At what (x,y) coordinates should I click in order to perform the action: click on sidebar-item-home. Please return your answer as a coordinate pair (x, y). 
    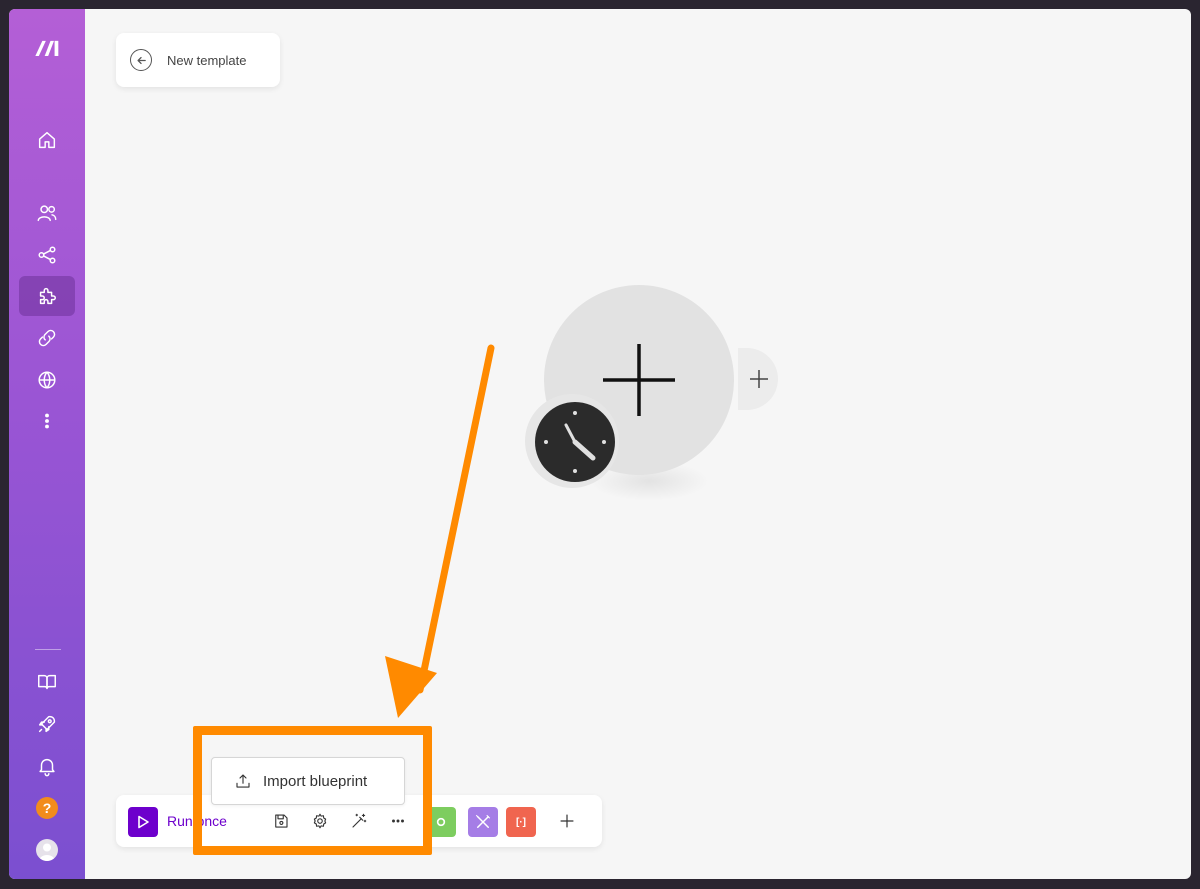
    Looking at the image, I should click on (47, 140).